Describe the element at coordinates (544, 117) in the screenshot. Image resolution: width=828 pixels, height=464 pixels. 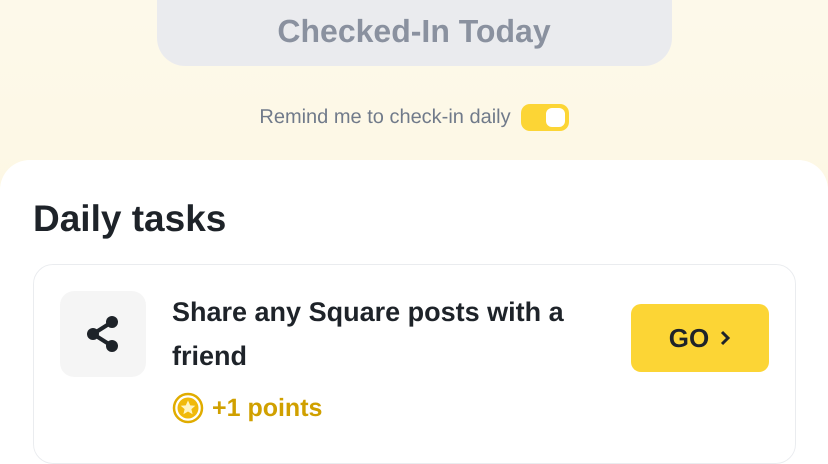
I see `reminder-toggle` at that location.